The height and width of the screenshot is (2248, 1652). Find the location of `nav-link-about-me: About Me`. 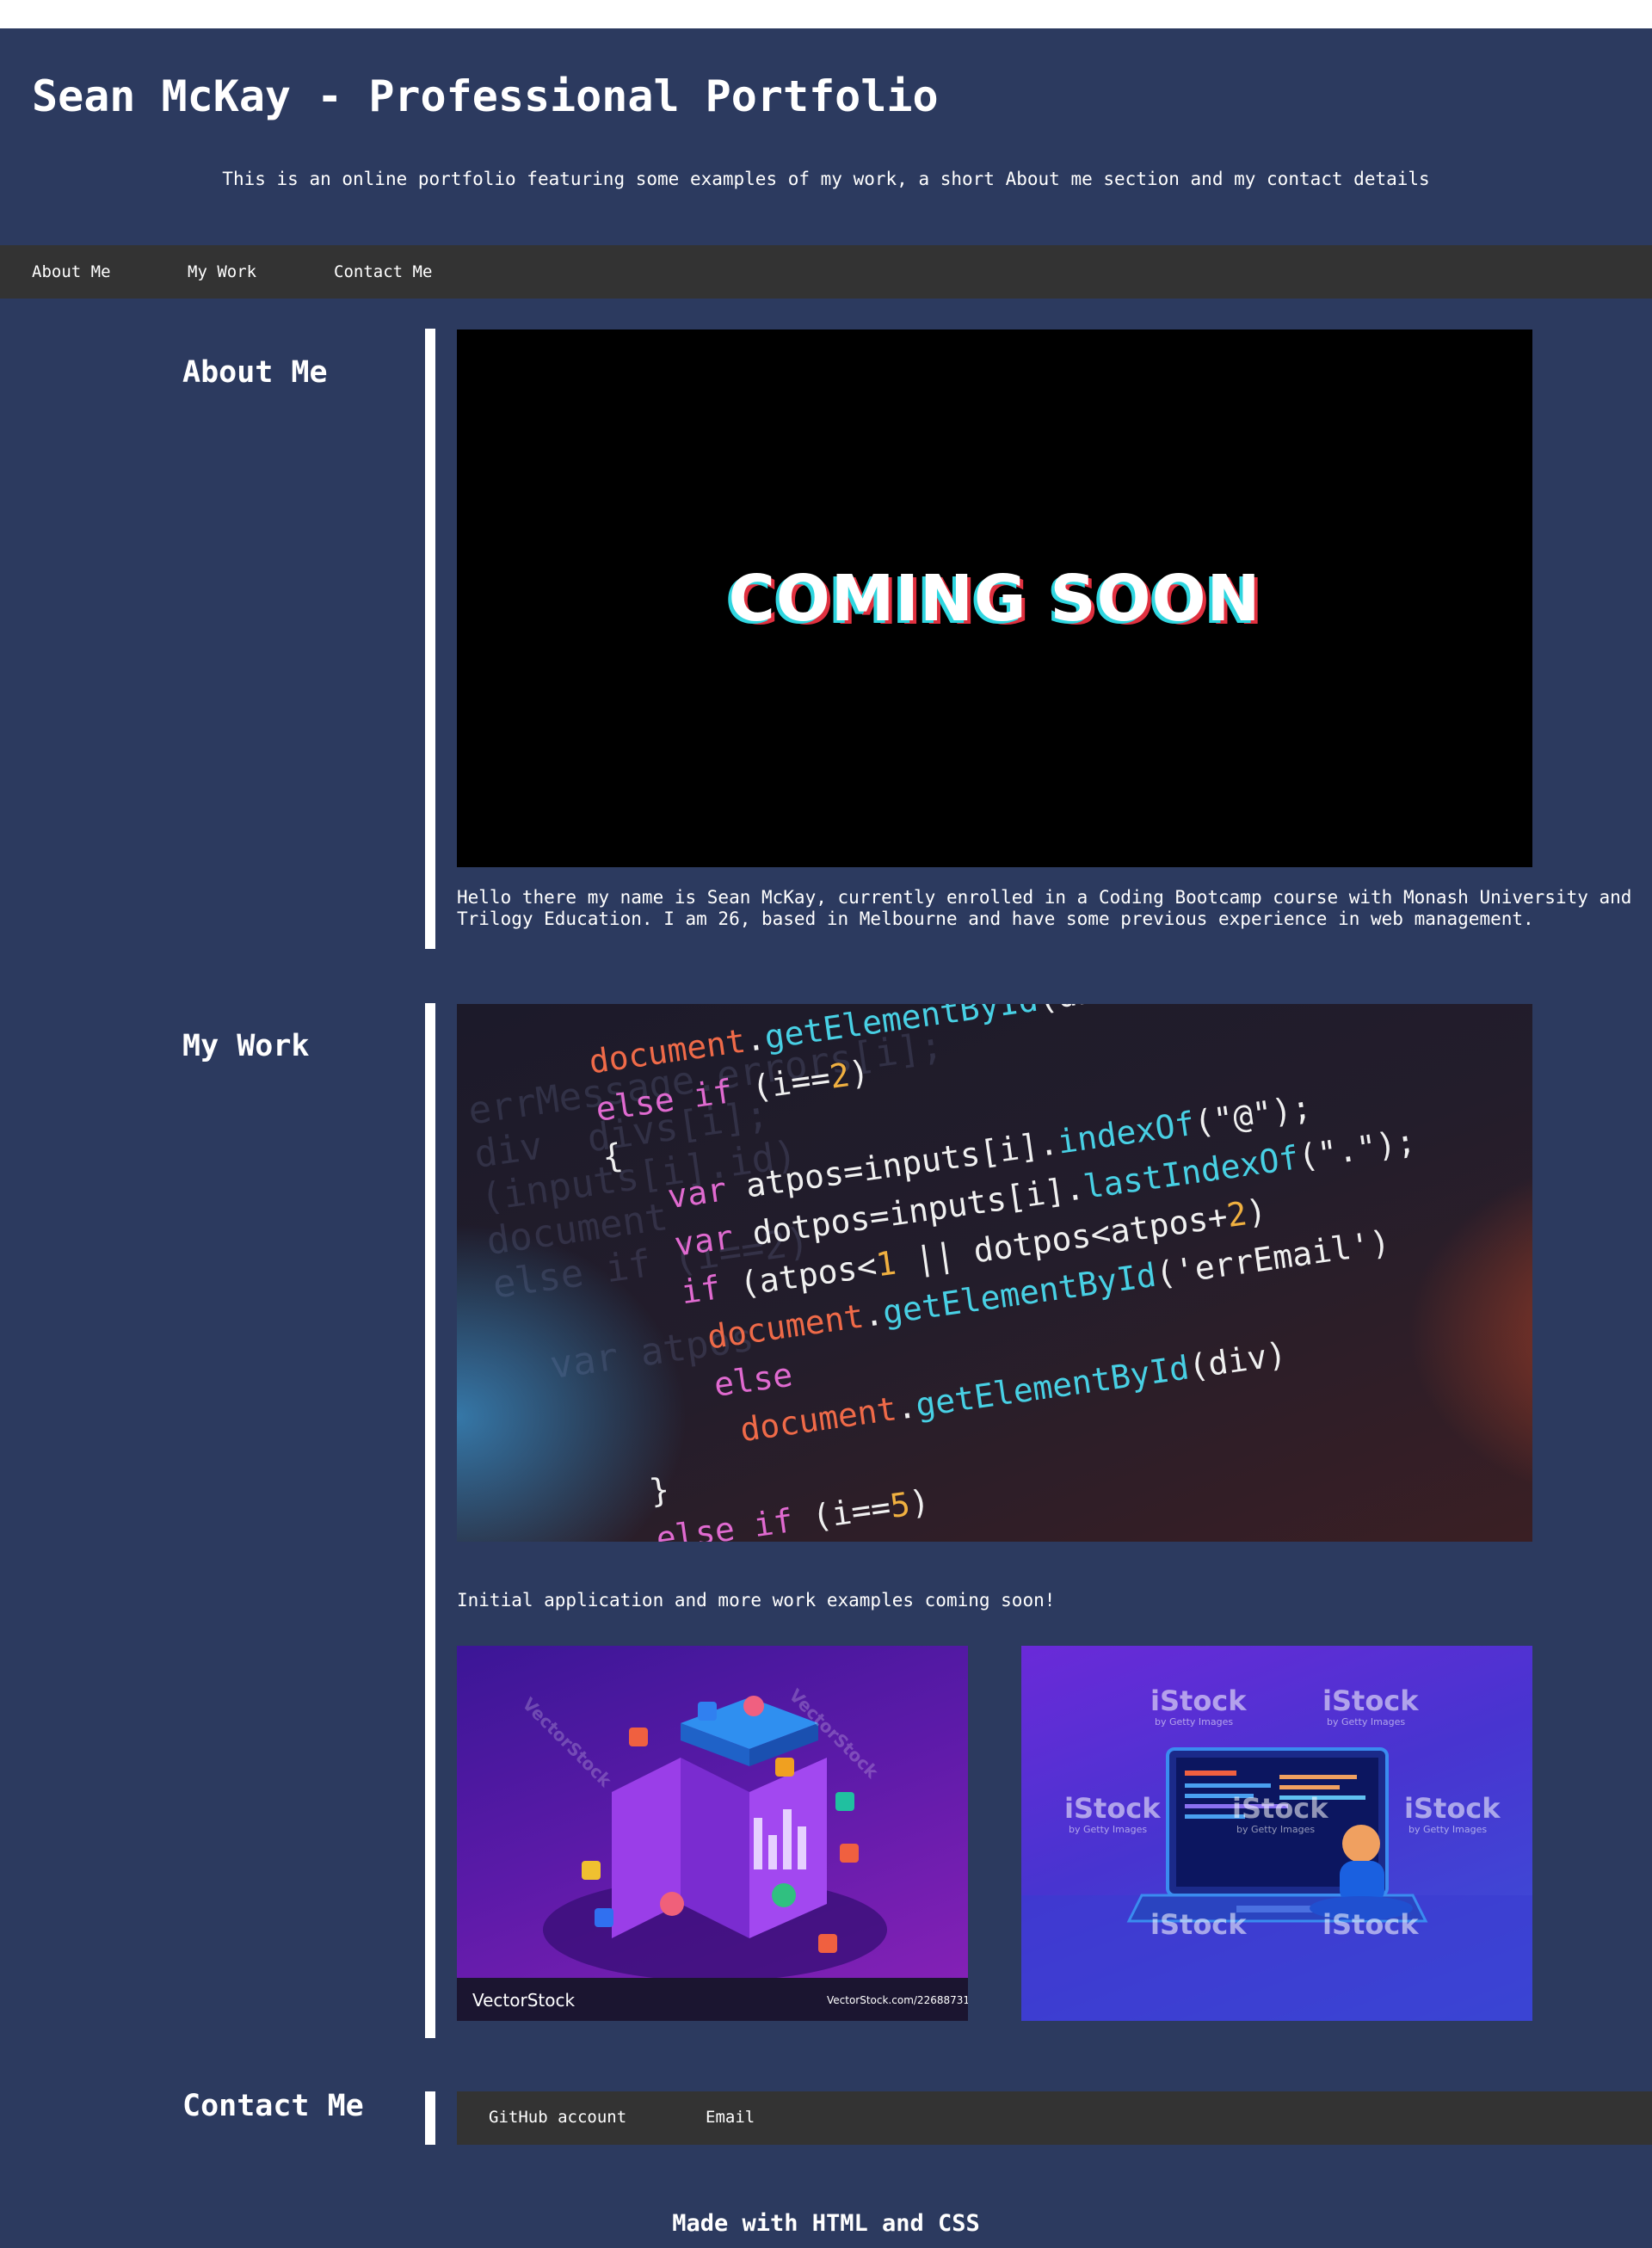

nav-link-about-me: About Me is located at coordinates (71, 271).